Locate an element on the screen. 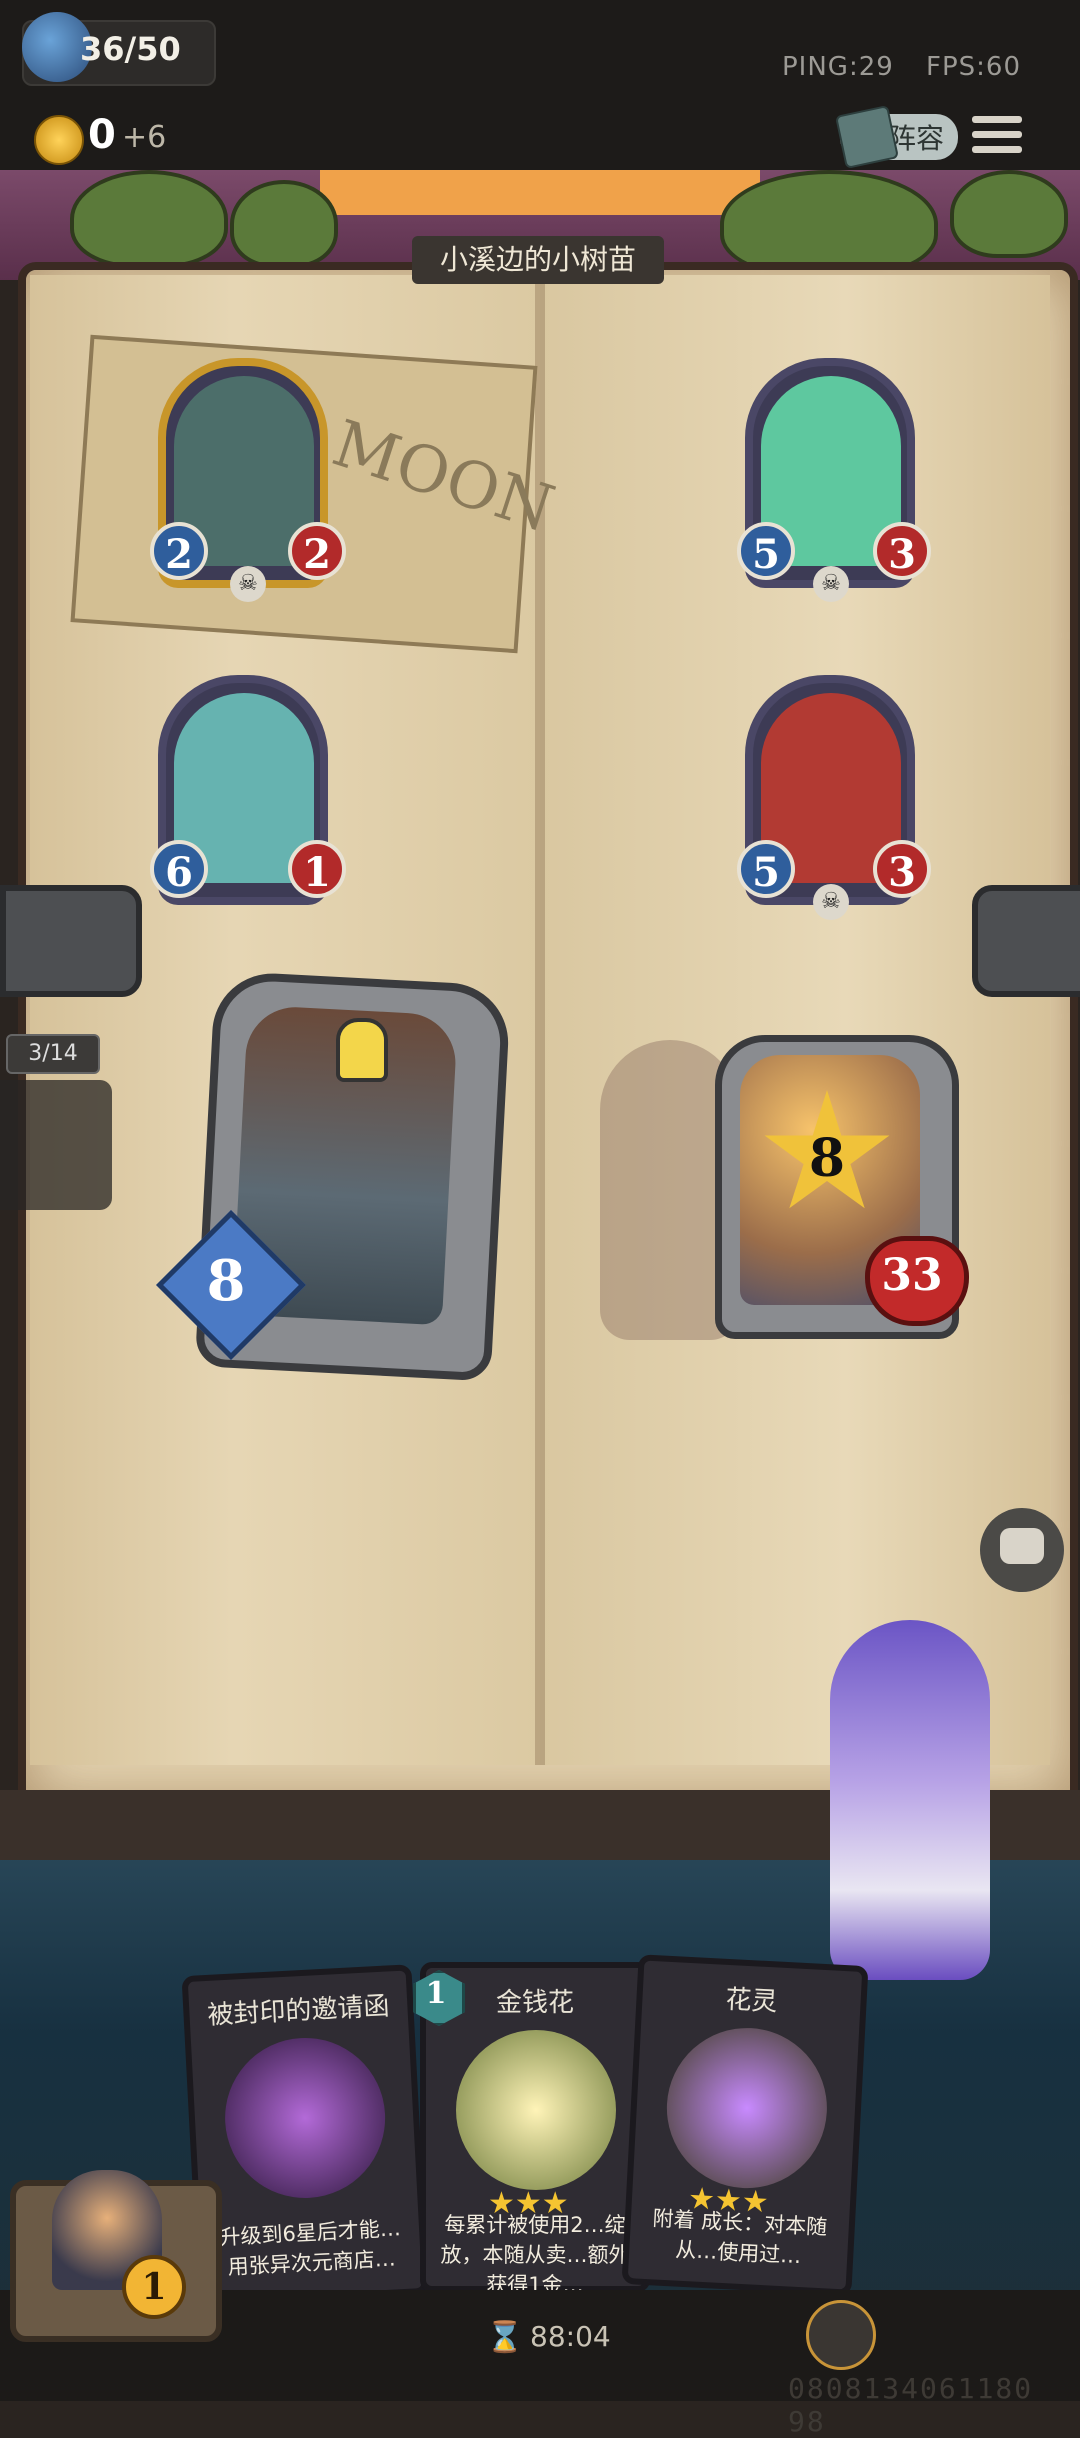  minion-1-attack: 2 is located at coordinates (179, 551).